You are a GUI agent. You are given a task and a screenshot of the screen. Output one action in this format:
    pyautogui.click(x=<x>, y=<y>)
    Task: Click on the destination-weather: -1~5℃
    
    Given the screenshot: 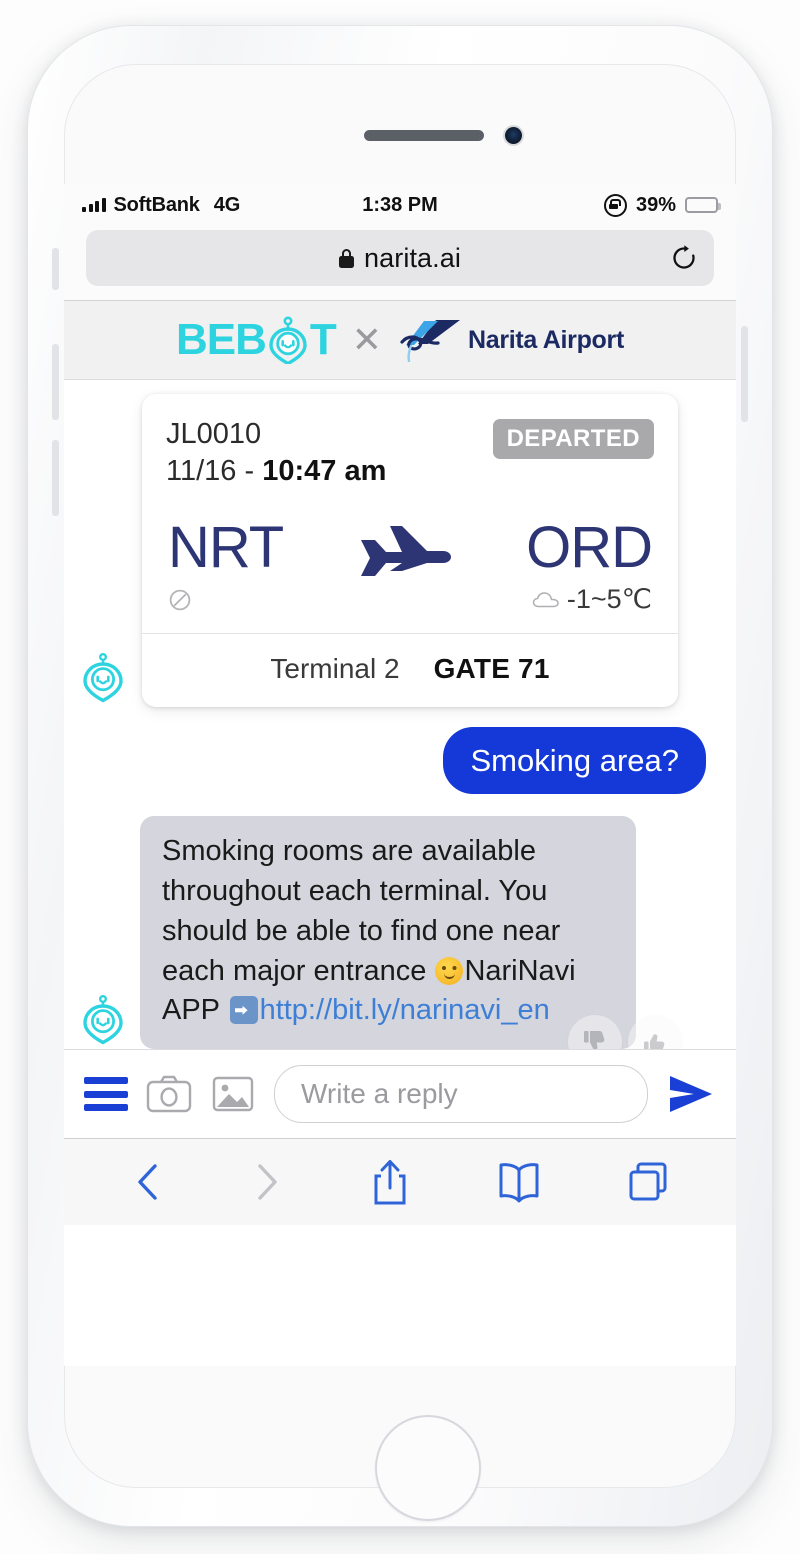 What is the action you would take?
    pyautogui.click(x=592, y=599)
    